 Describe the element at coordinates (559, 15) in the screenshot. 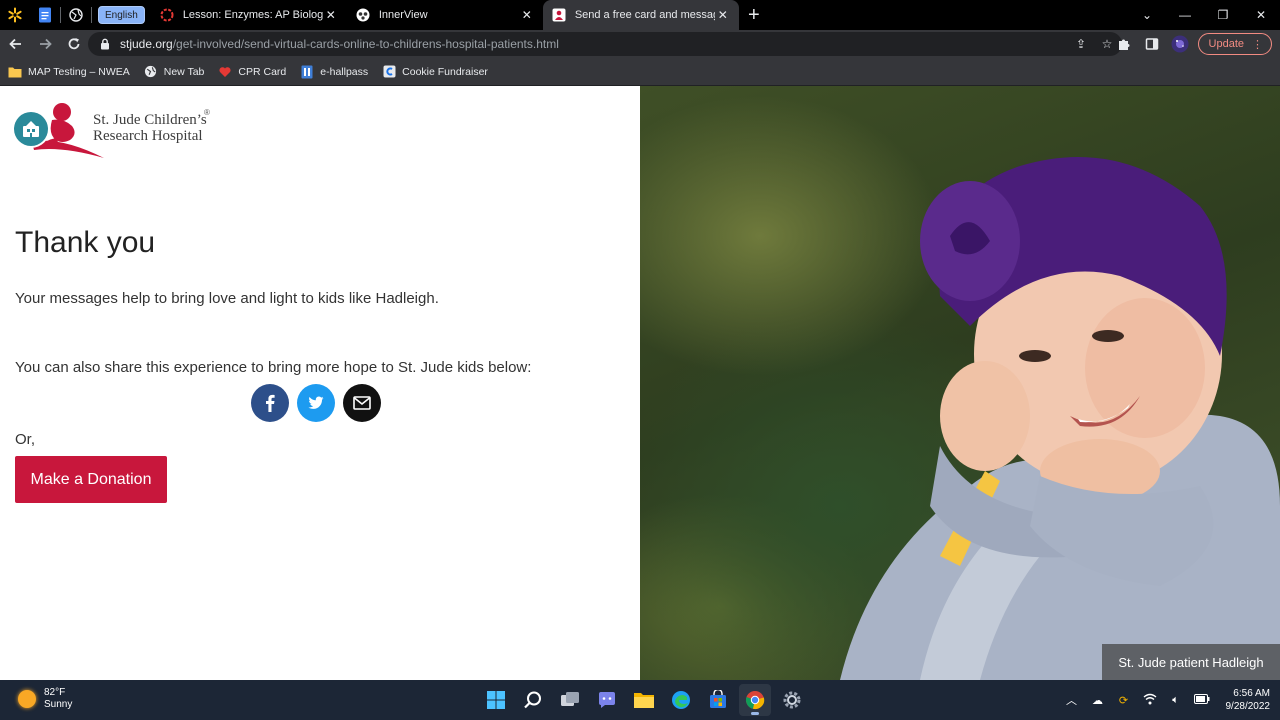

I see `st-jude-favicon-icon` at that location.